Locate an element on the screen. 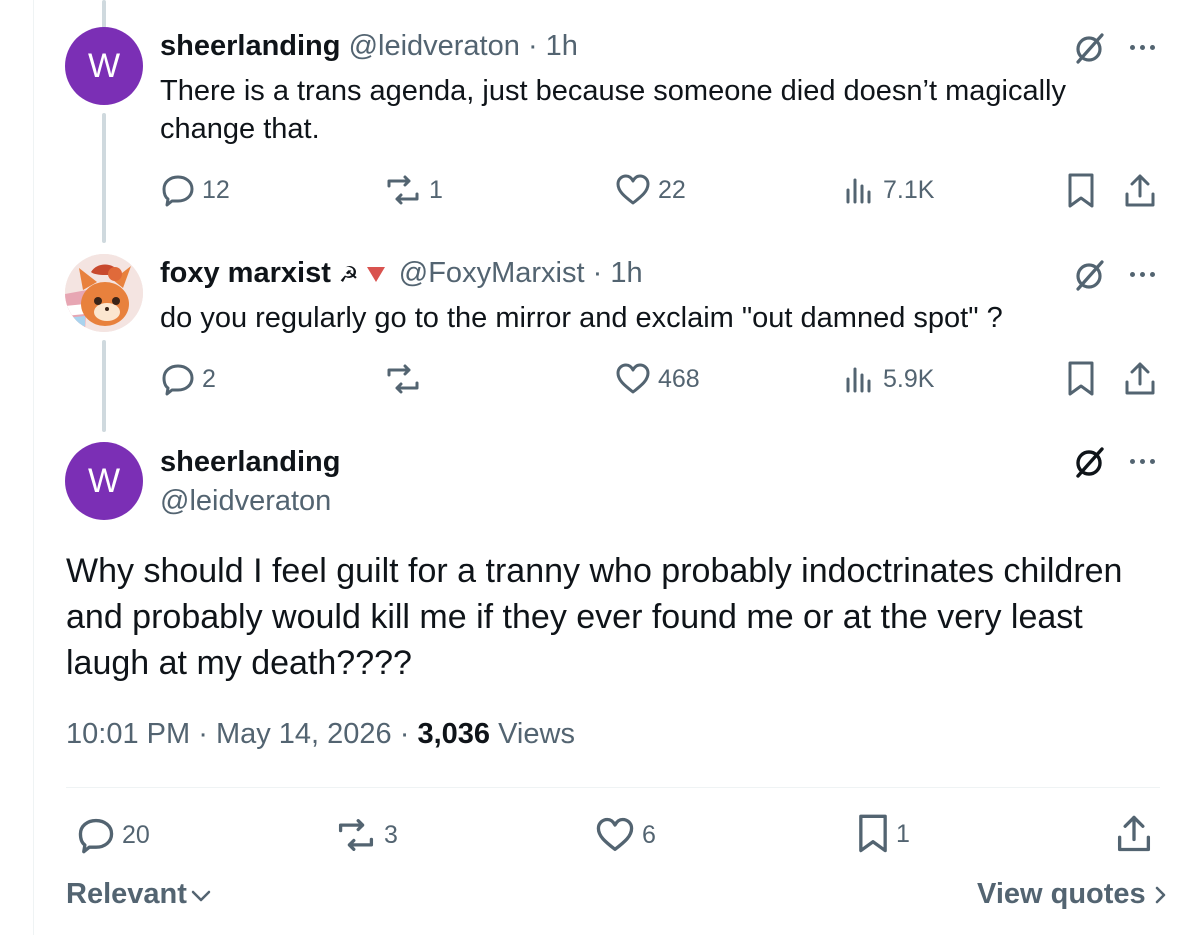  views-count: 3,036 is located at coordinates (454, 734).